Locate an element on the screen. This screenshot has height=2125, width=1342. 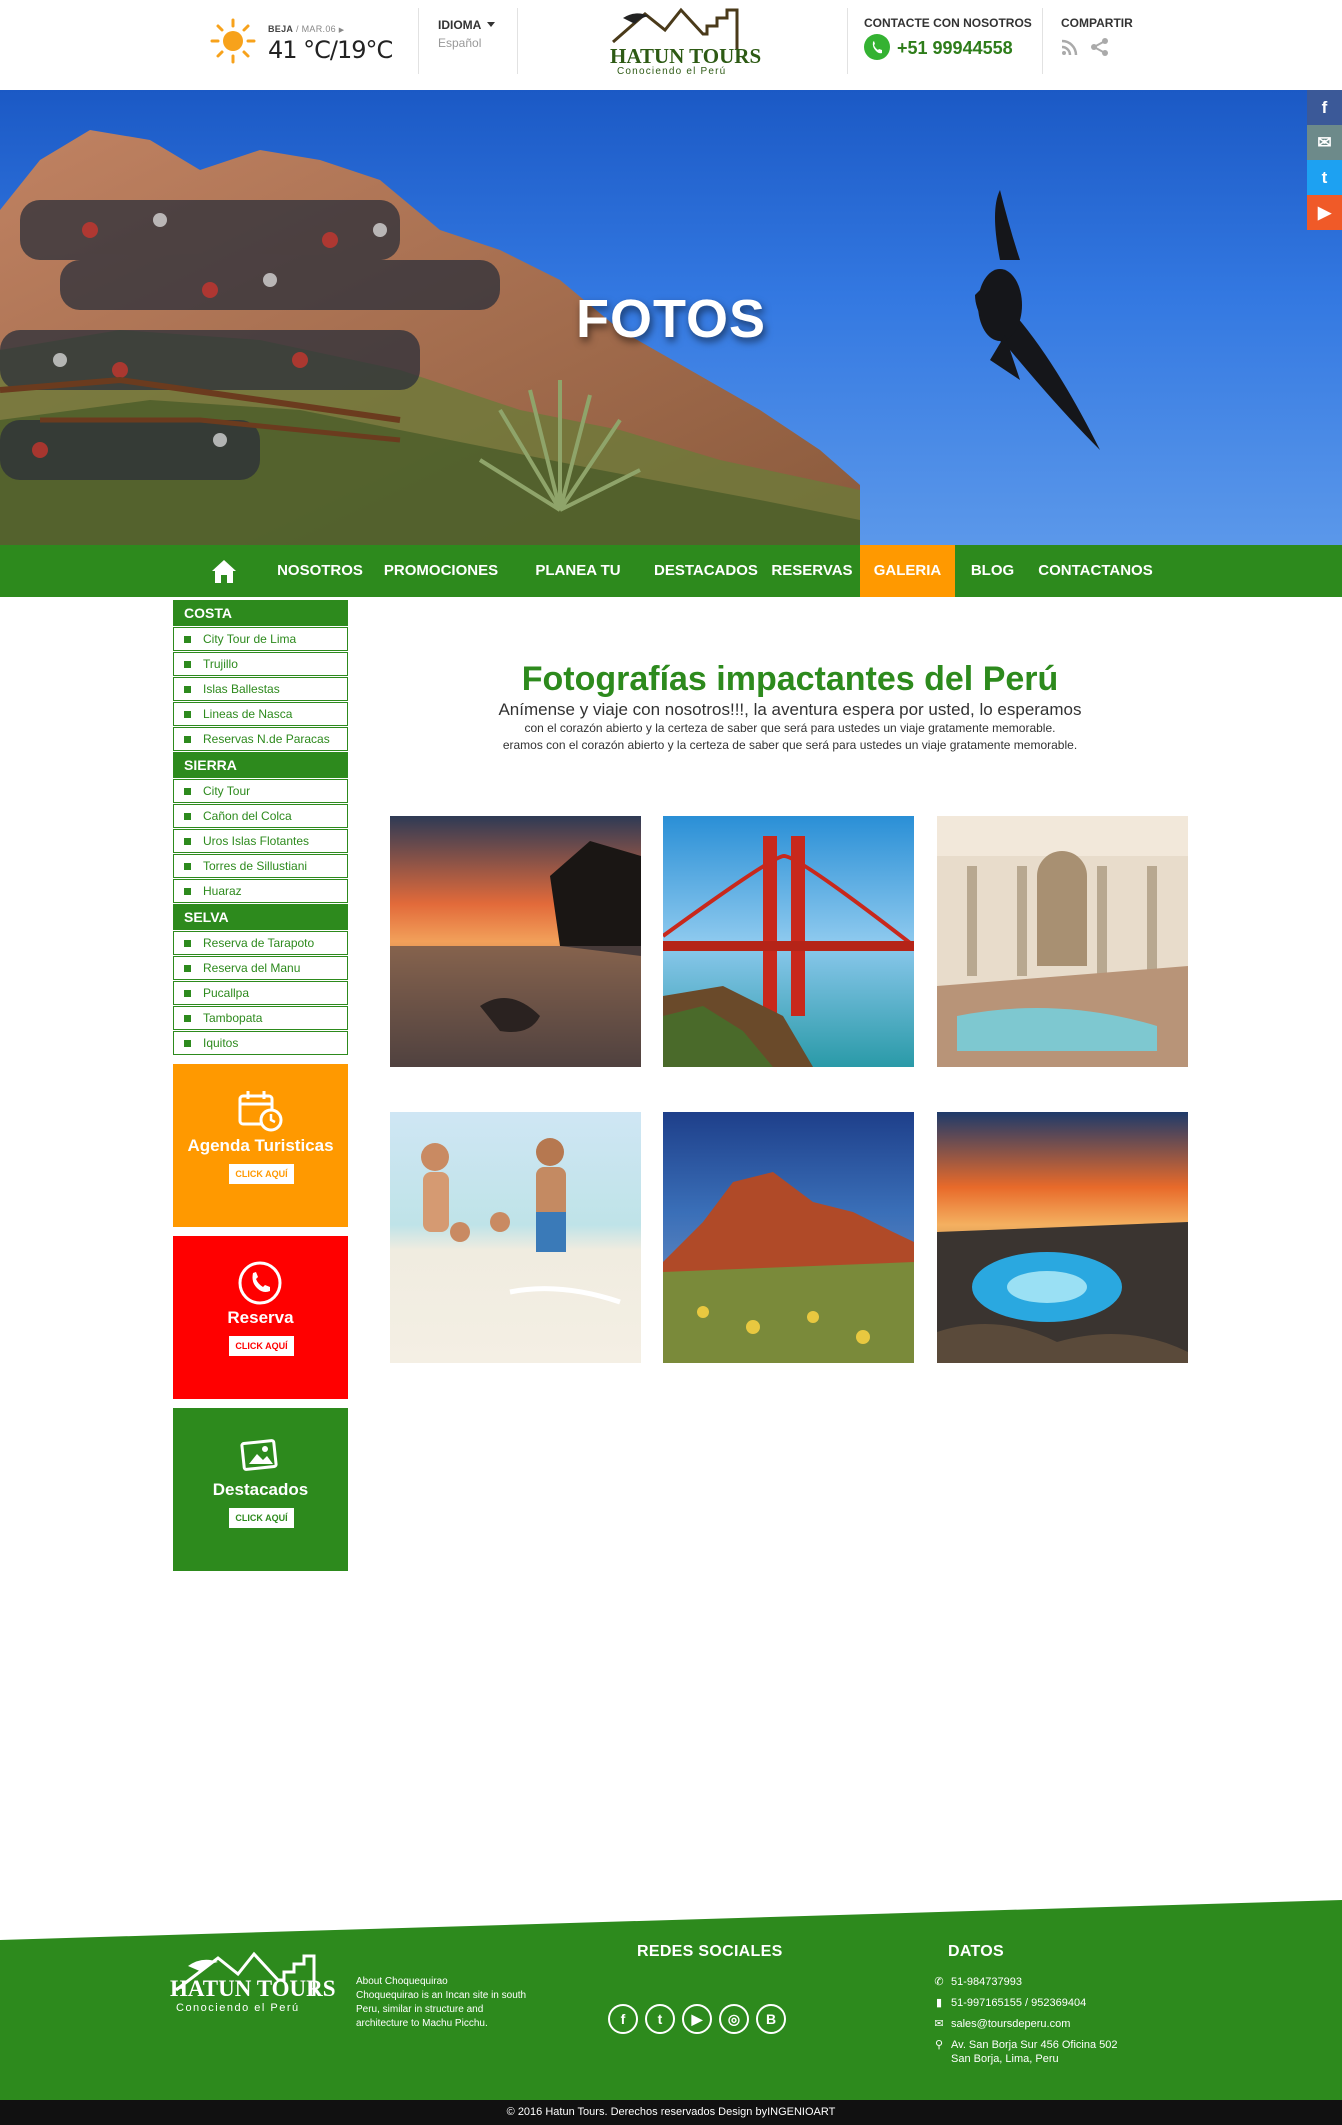
language-value: Español is located at coordinates (460, 43).